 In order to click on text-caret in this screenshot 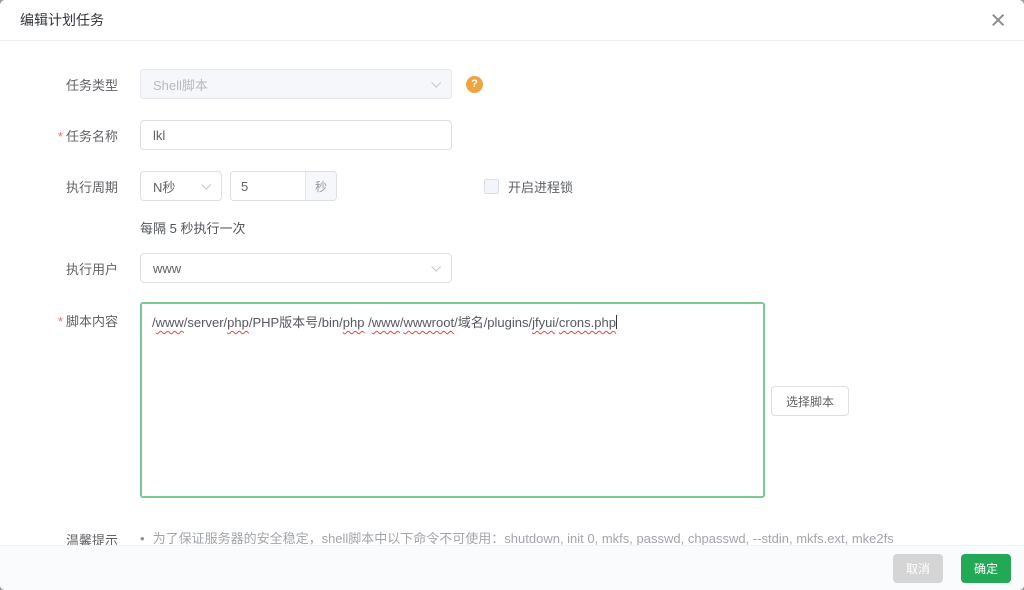, I will do `click(616, 322)`.